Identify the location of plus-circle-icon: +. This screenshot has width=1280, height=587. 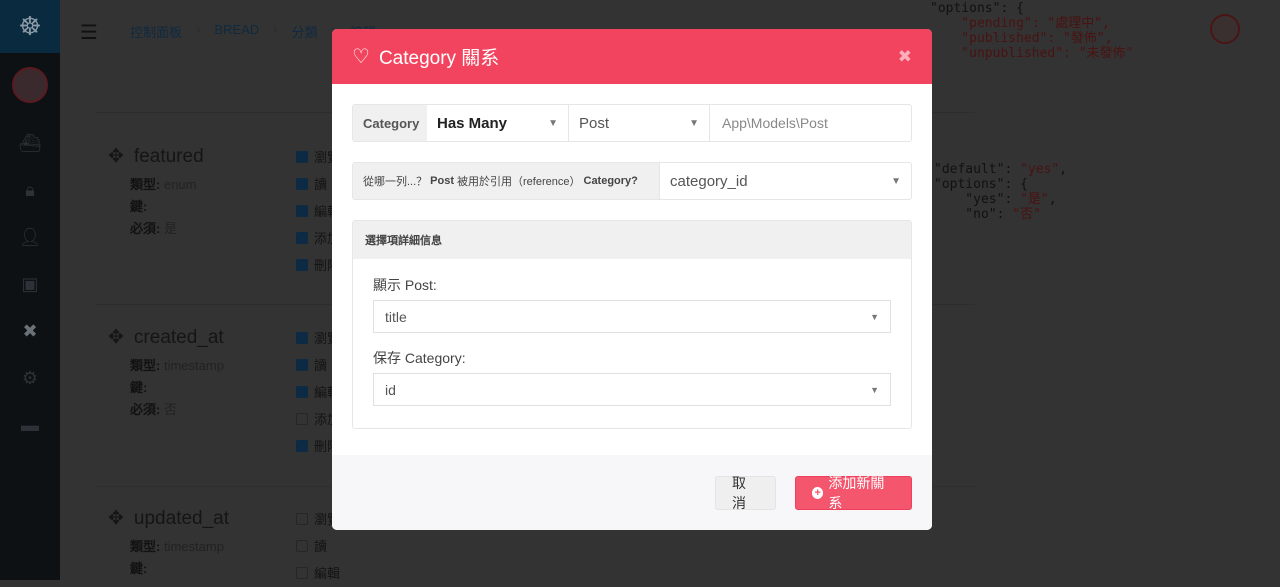
(818, 492).